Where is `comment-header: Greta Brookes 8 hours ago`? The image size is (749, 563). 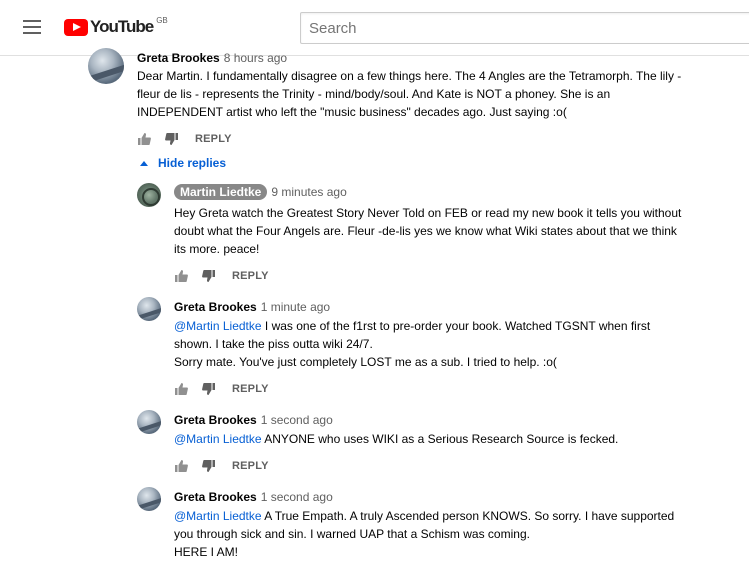 comment-header: Greta Brookes 8 hours ago is located at coordinates (212, 58).